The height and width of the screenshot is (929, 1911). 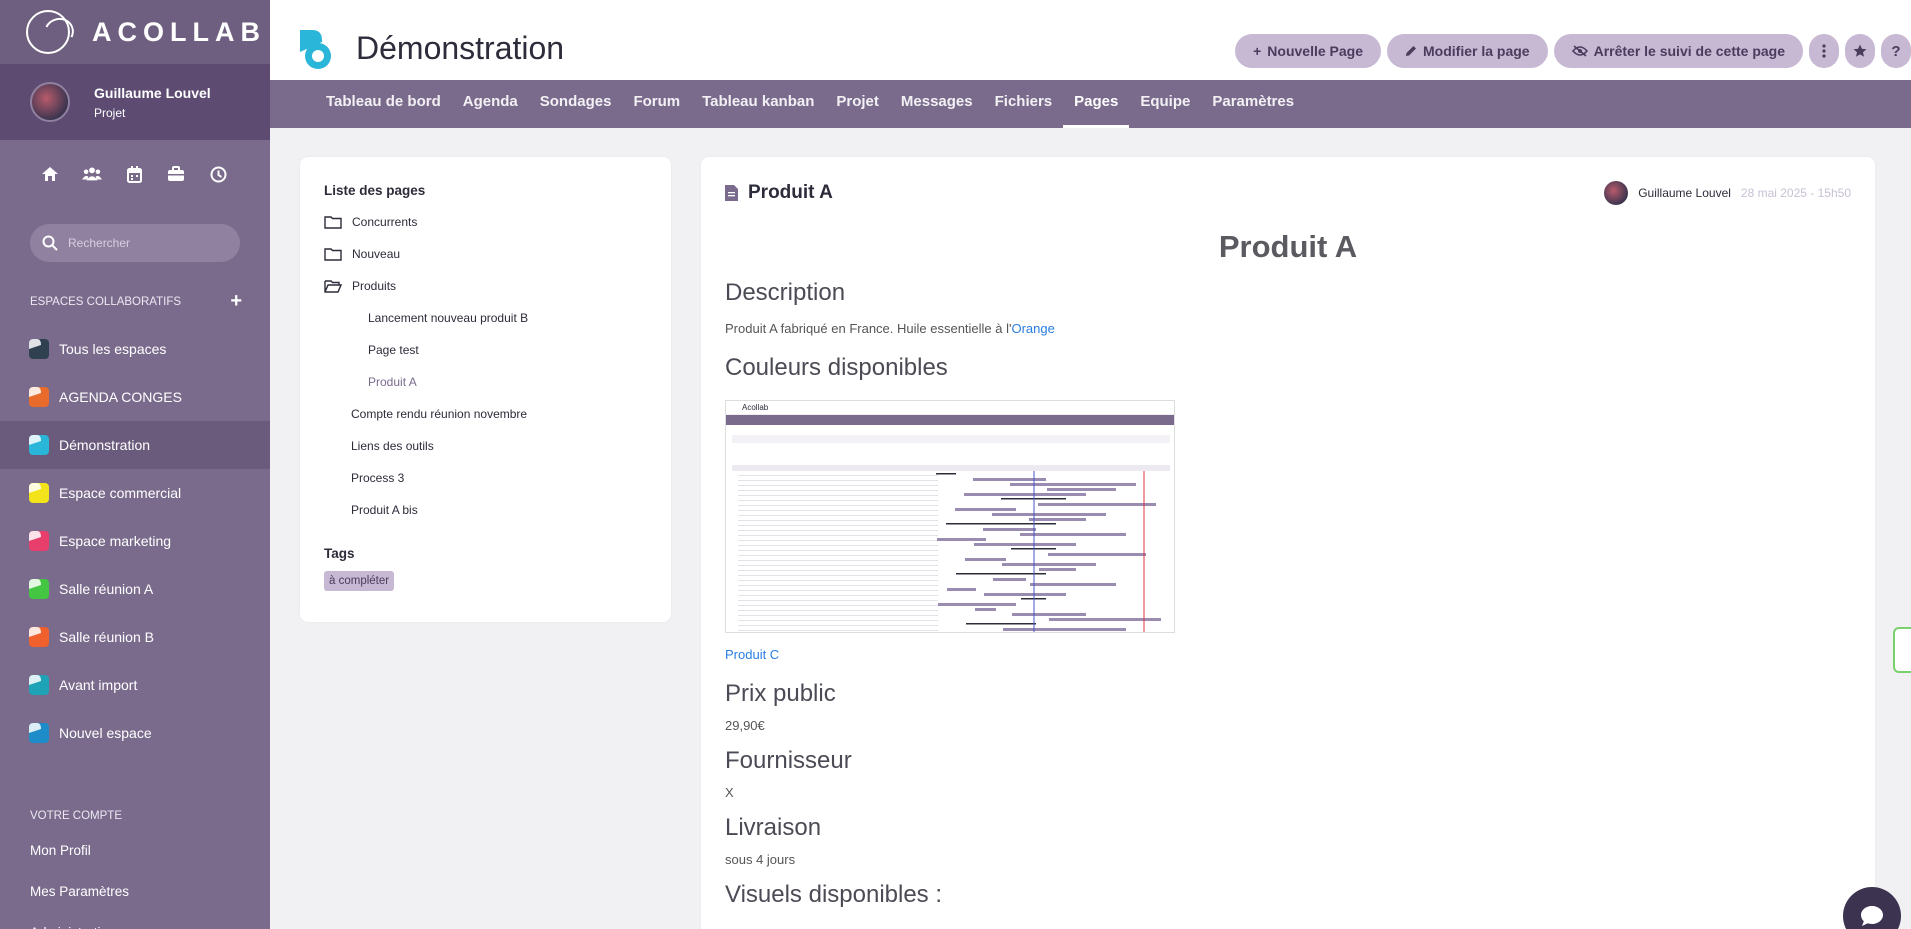 What do you see at coordinates (439, 414) in the screenshot?
I see `page-item-label: Compte rendu réunion novembre` at bounding box center [439, 414].